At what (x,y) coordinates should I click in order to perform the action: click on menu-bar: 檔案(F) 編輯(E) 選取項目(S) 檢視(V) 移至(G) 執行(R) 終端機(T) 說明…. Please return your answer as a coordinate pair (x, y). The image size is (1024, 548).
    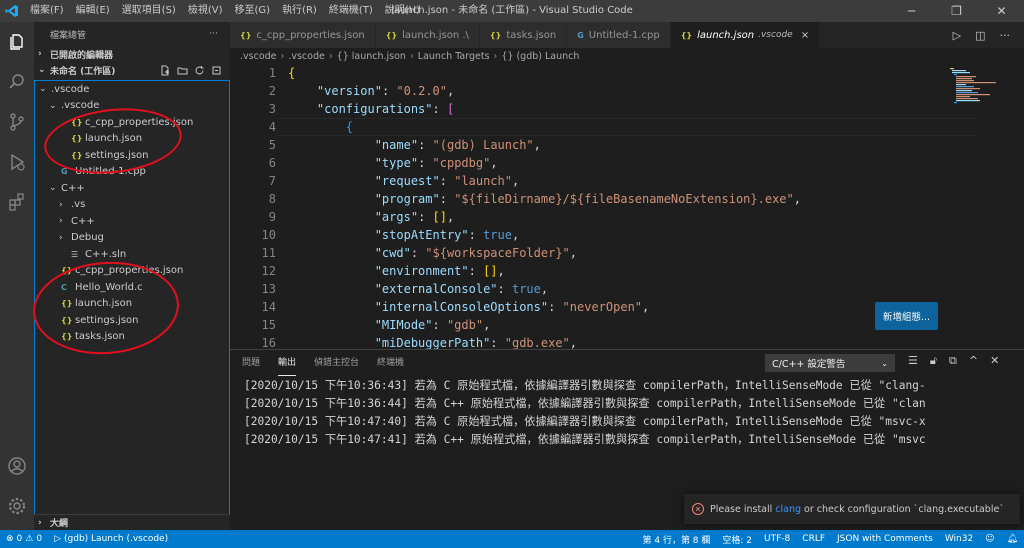
    Looking at the image, I should click on (225, 11).